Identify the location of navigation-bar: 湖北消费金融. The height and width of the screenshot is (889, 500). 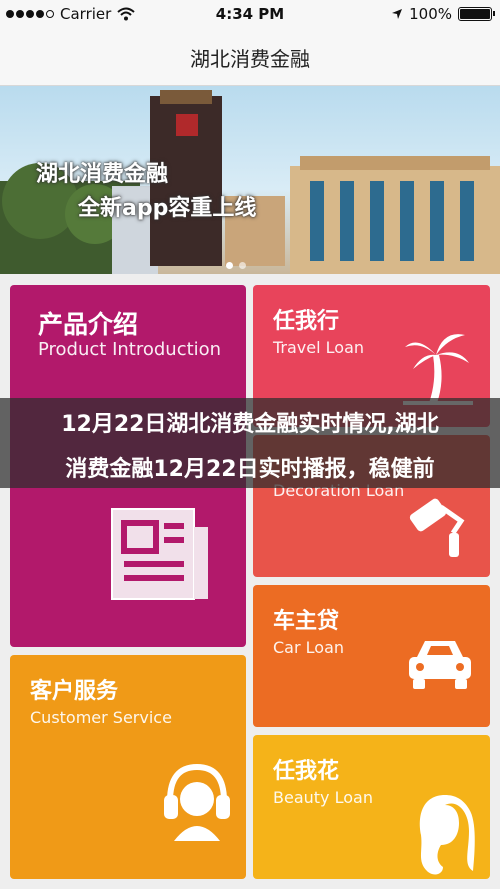
(250, 57).